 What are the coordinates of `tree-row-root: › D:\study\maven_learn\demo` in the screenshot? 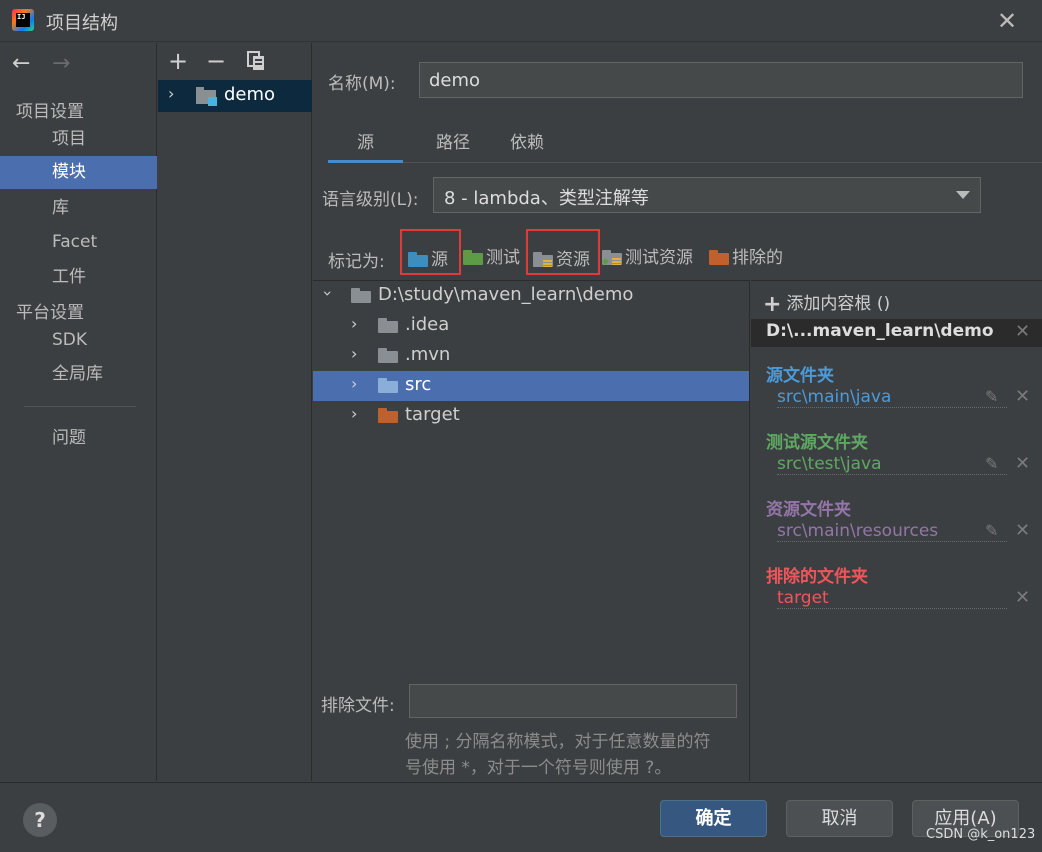 It's located at (531, 296).